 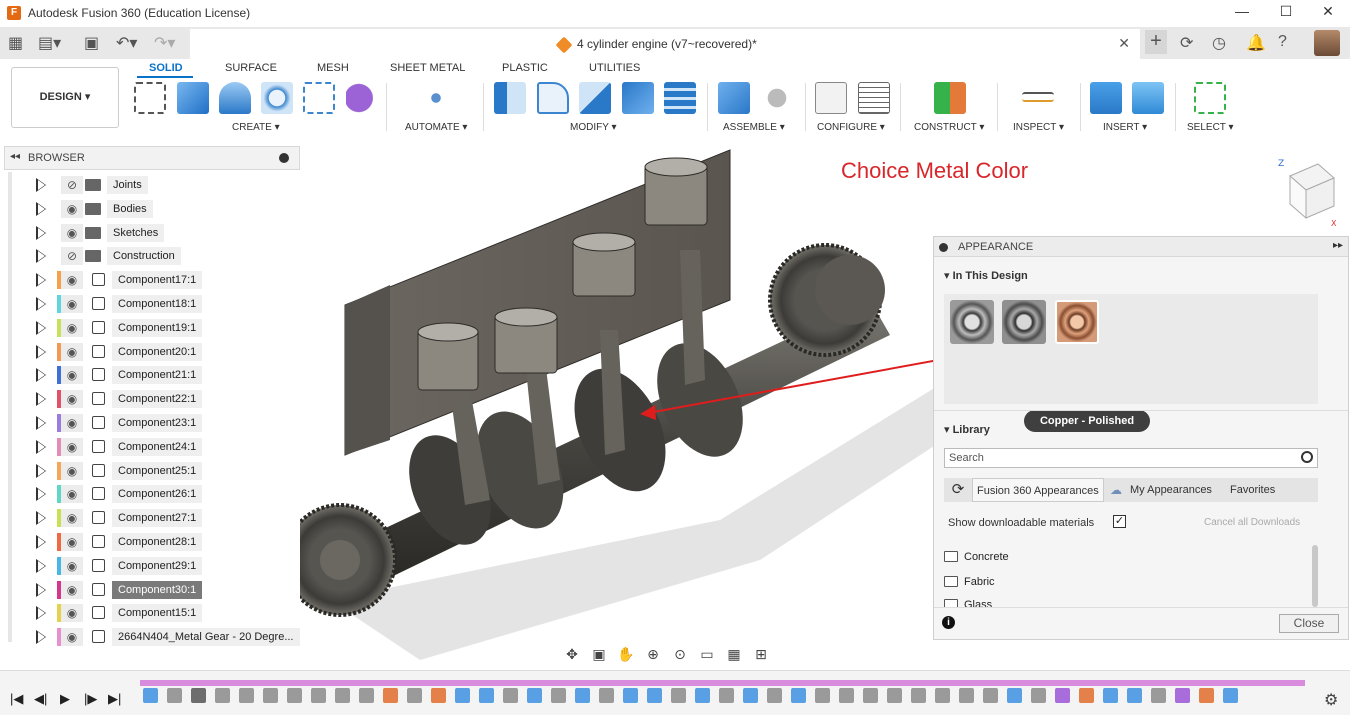 I want to click on viewports-icon: ⊞, so click(x=761, y=654).